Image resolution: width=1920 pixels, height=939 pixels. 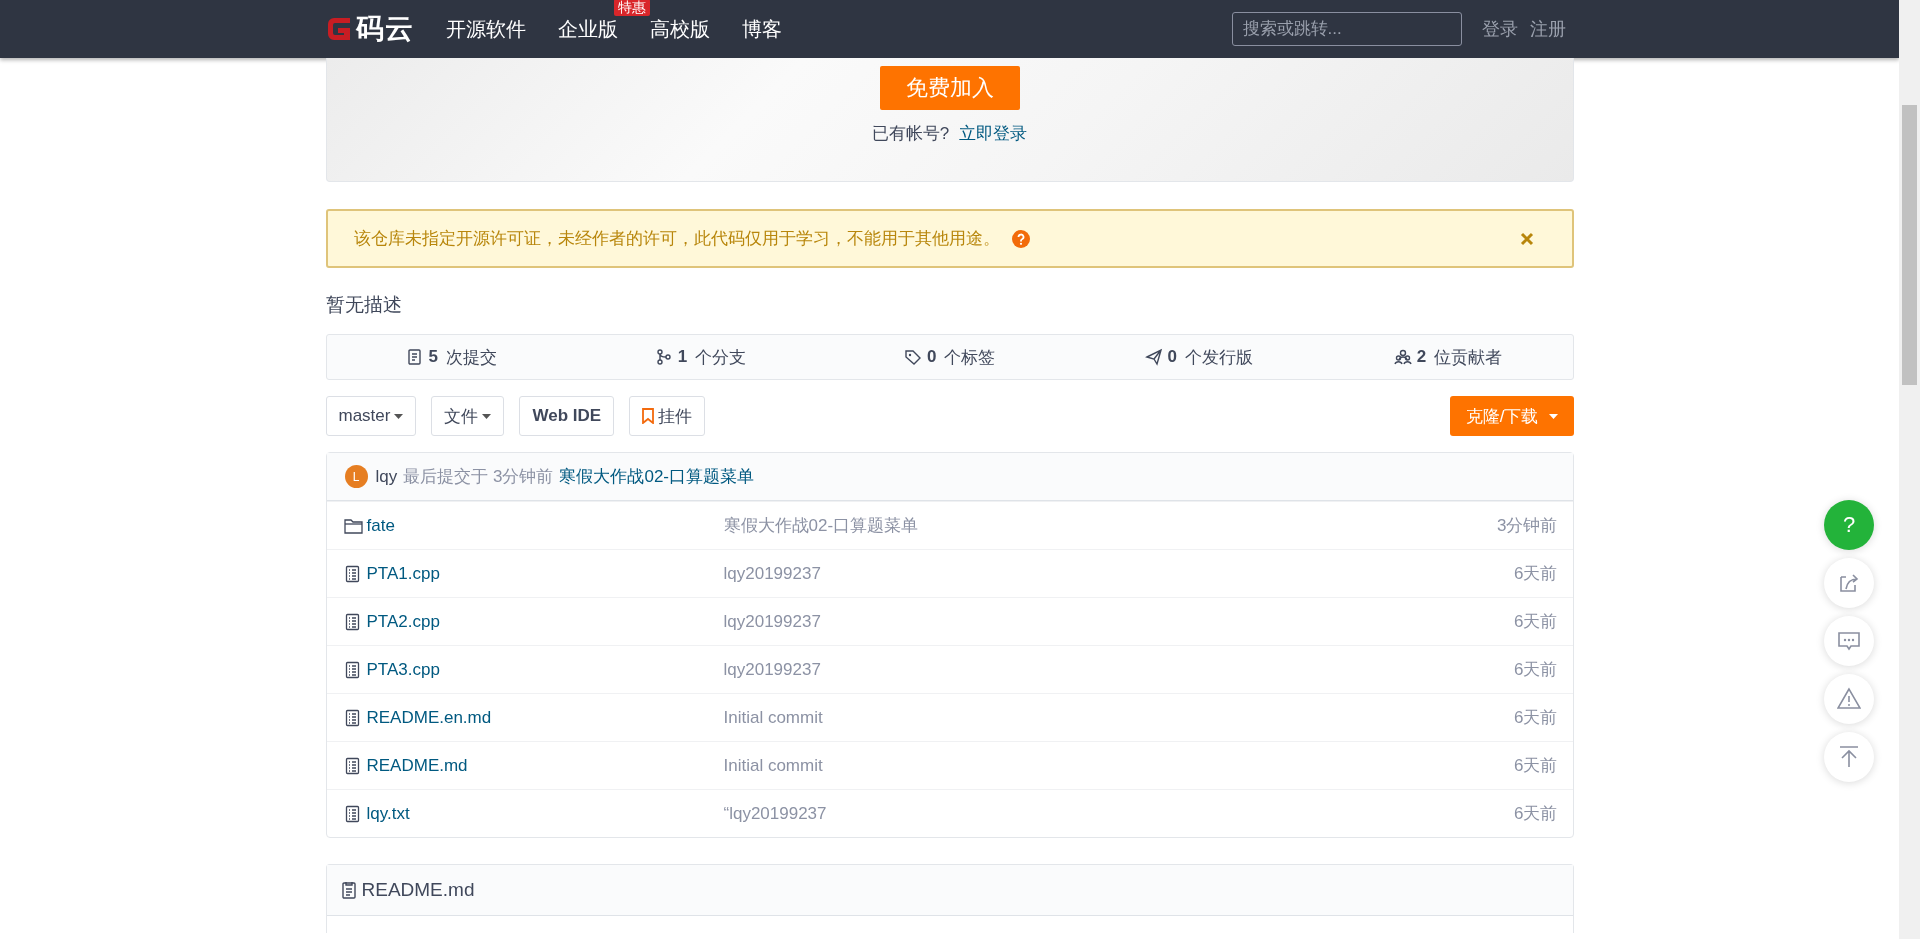 I want to click on logo-icon, so click(x=338, y=29).